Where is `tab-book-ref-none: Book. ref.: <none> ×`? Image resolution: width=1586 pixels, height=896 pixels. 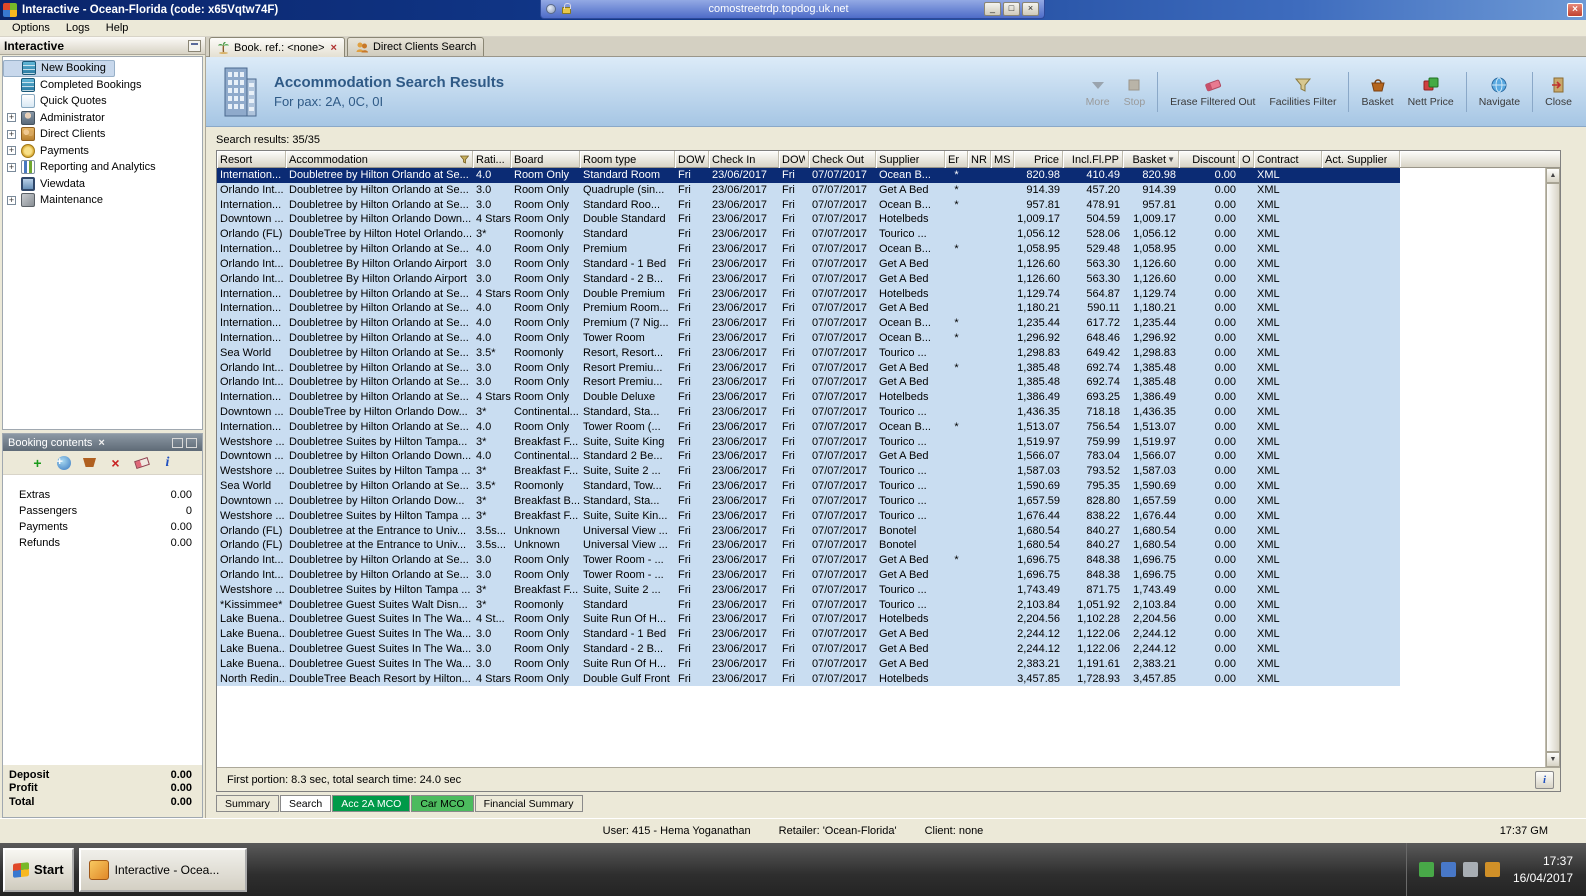
tab-book-ref-none: Book. ref.: <none> × is located at coordinates (277, 47).